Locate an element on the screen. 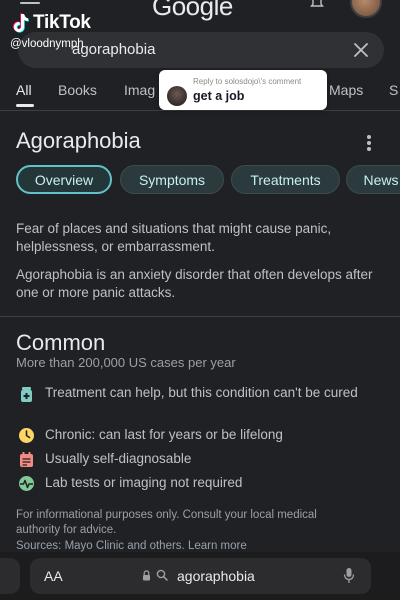 The width and height of the screenshot is (400, 600). chip-news: News is located at coordinates (373, 179).